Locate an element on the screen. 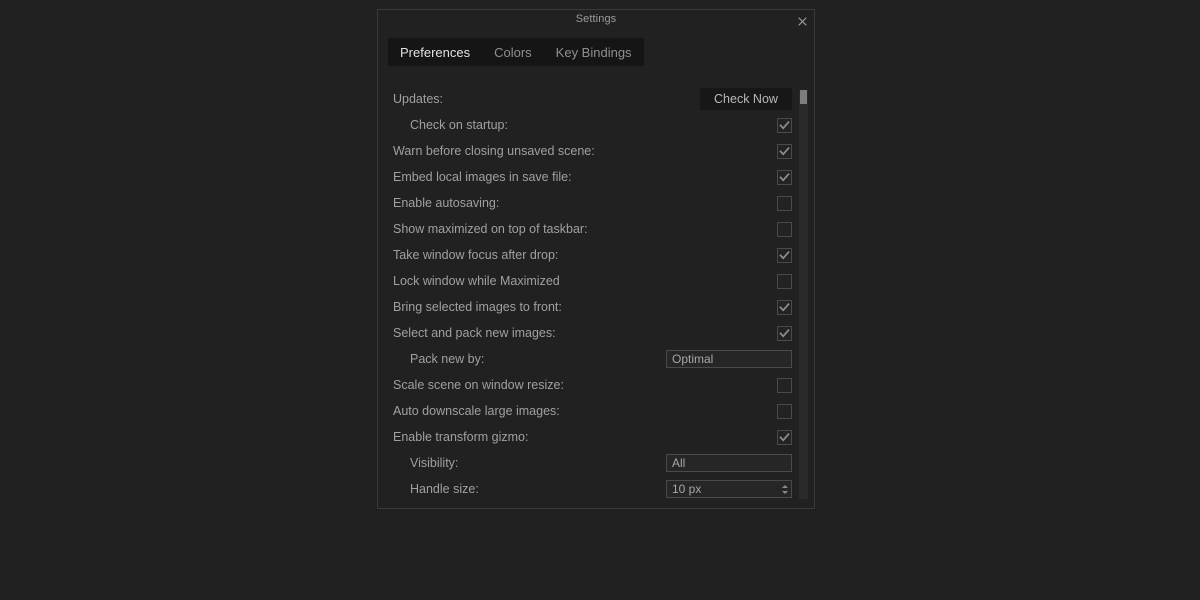 Image resolution: width=1200 pixels, height=600 pixels. checkbox-enable-transform-gizmo is located at coordinates (784, 437).